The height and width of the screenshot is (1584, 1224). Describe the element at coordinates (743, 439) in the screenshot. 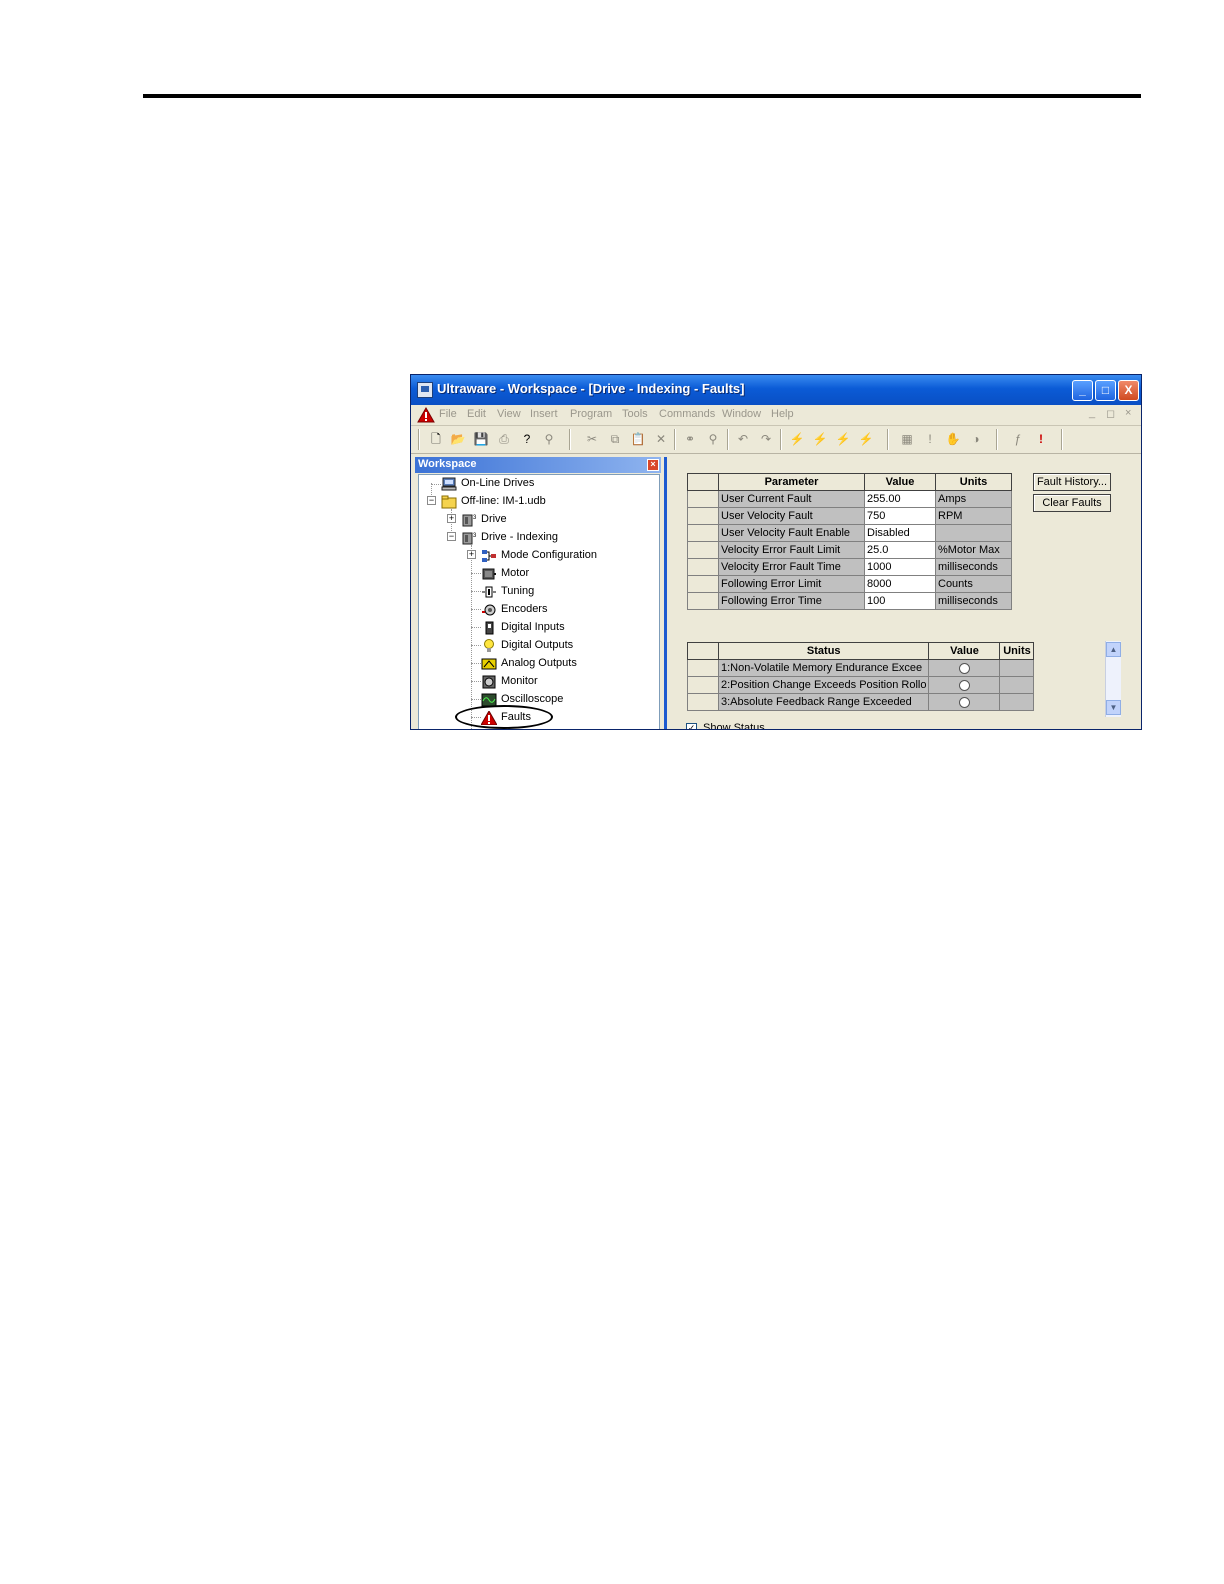

I see `undo-icon: ↶` at that location.